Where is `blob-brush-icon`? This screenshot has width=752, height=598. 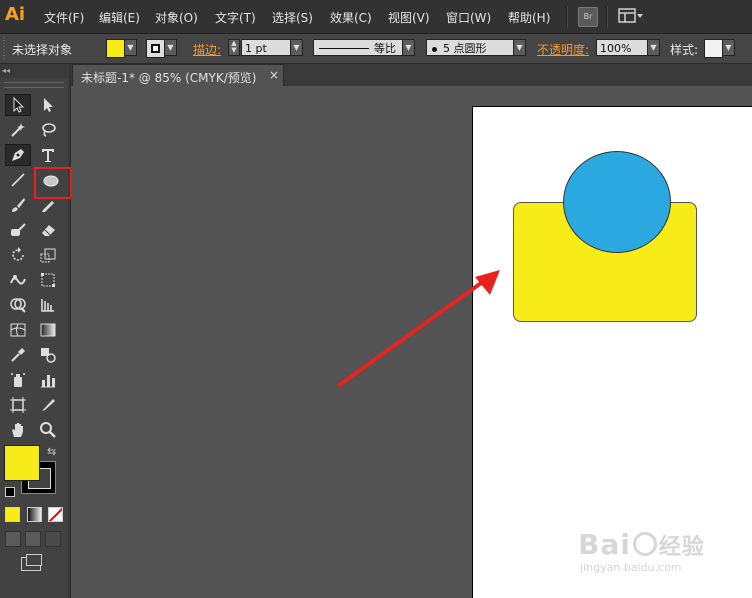 blob-brush-icon is located at coordinates (18, 229).